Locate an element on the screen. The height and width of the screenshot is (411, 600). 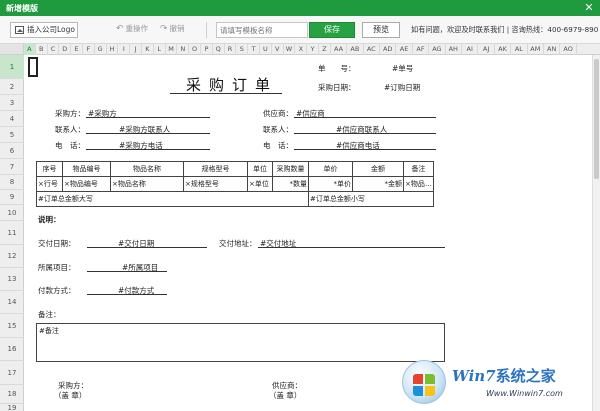
column-header-i: I is located at coordinates (124, 49).